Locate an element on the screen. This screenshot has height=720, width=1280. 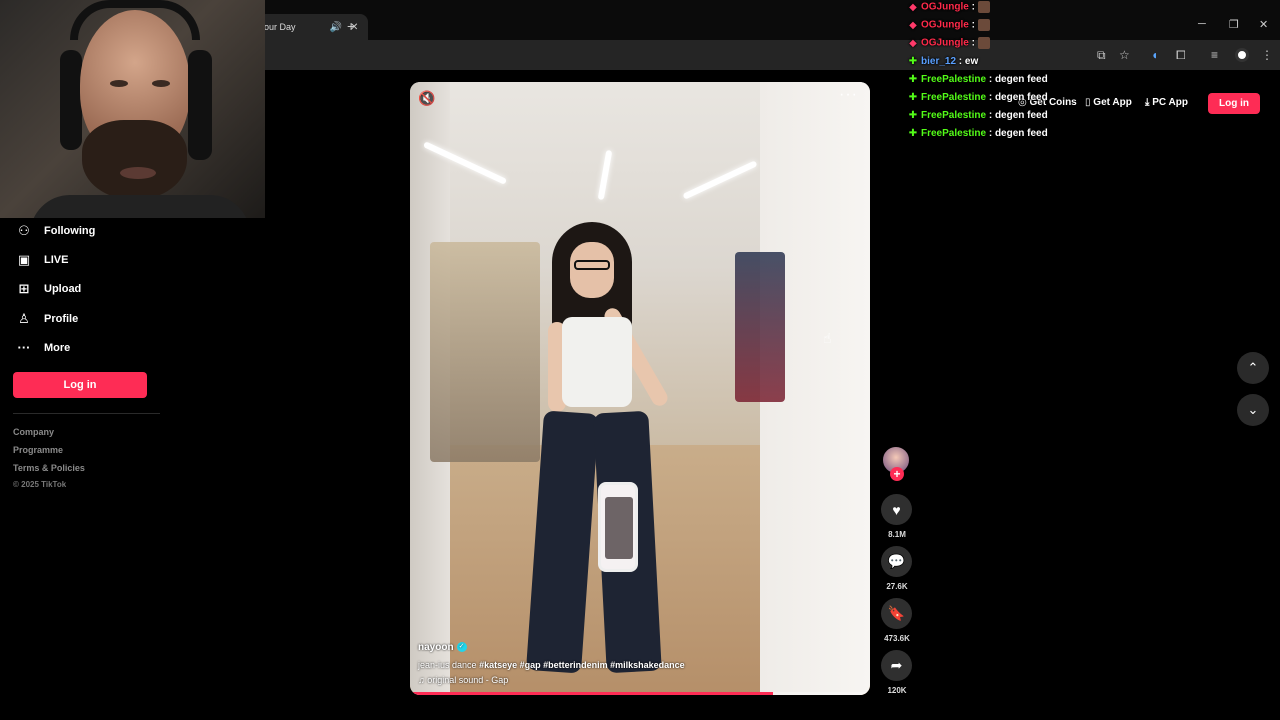
verified-icon: ✓ is located at coordinates (461, 647).